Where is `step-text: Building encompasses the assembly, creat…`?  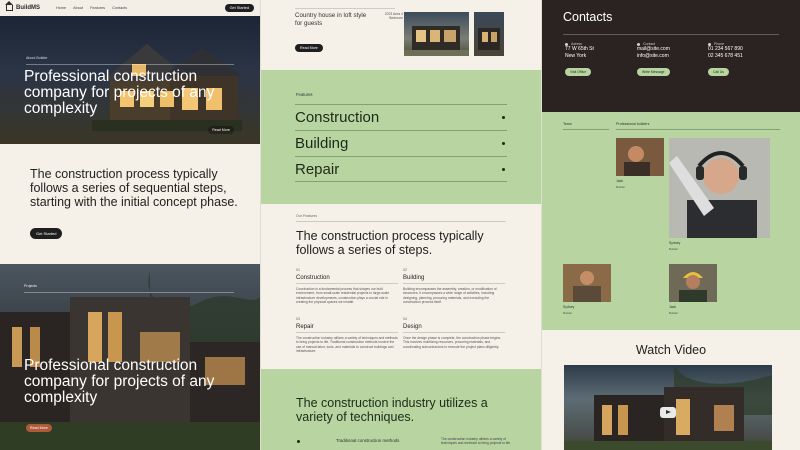
step-text: Building encompasses the assembly, creat… is located at coordinates (450, 296).